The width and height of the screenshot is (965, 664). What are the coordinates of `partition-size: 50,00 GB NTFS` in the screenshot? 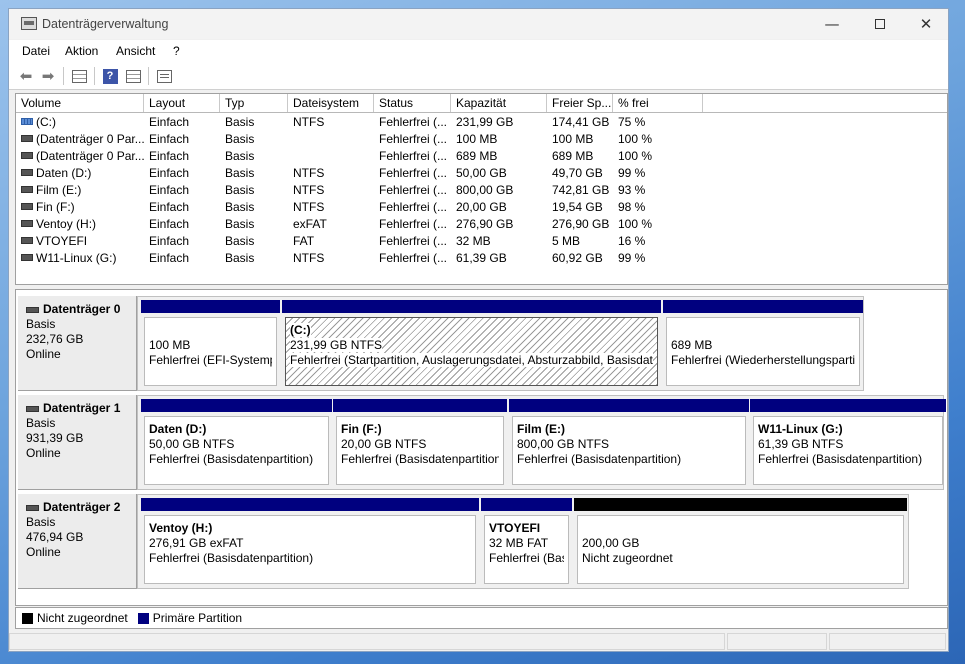 It's located at (236, 444).